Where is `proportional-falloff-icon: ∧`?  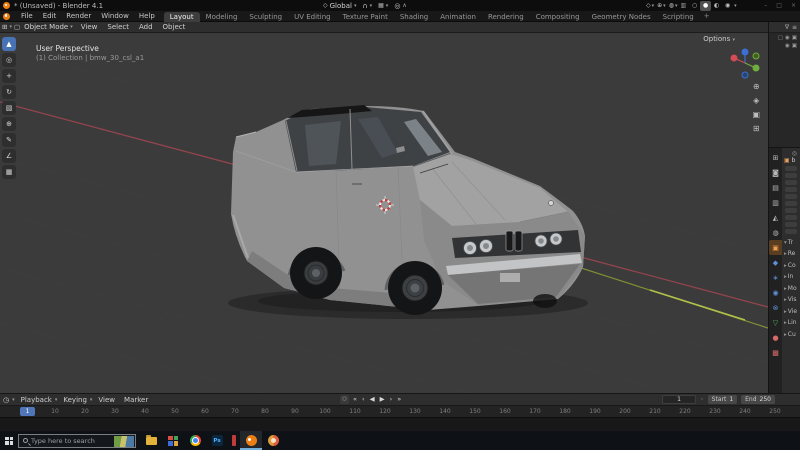 proportional-falloff-icon: ∧ is located at coordinates (404, 5).